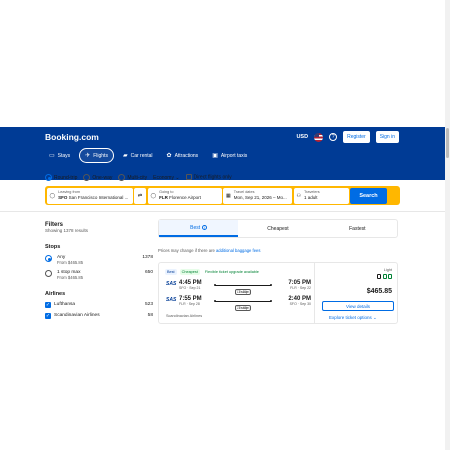  Describe the element at coordinates (52, 156) in the screenshot. I see `bed-icon: ▭` at that location.